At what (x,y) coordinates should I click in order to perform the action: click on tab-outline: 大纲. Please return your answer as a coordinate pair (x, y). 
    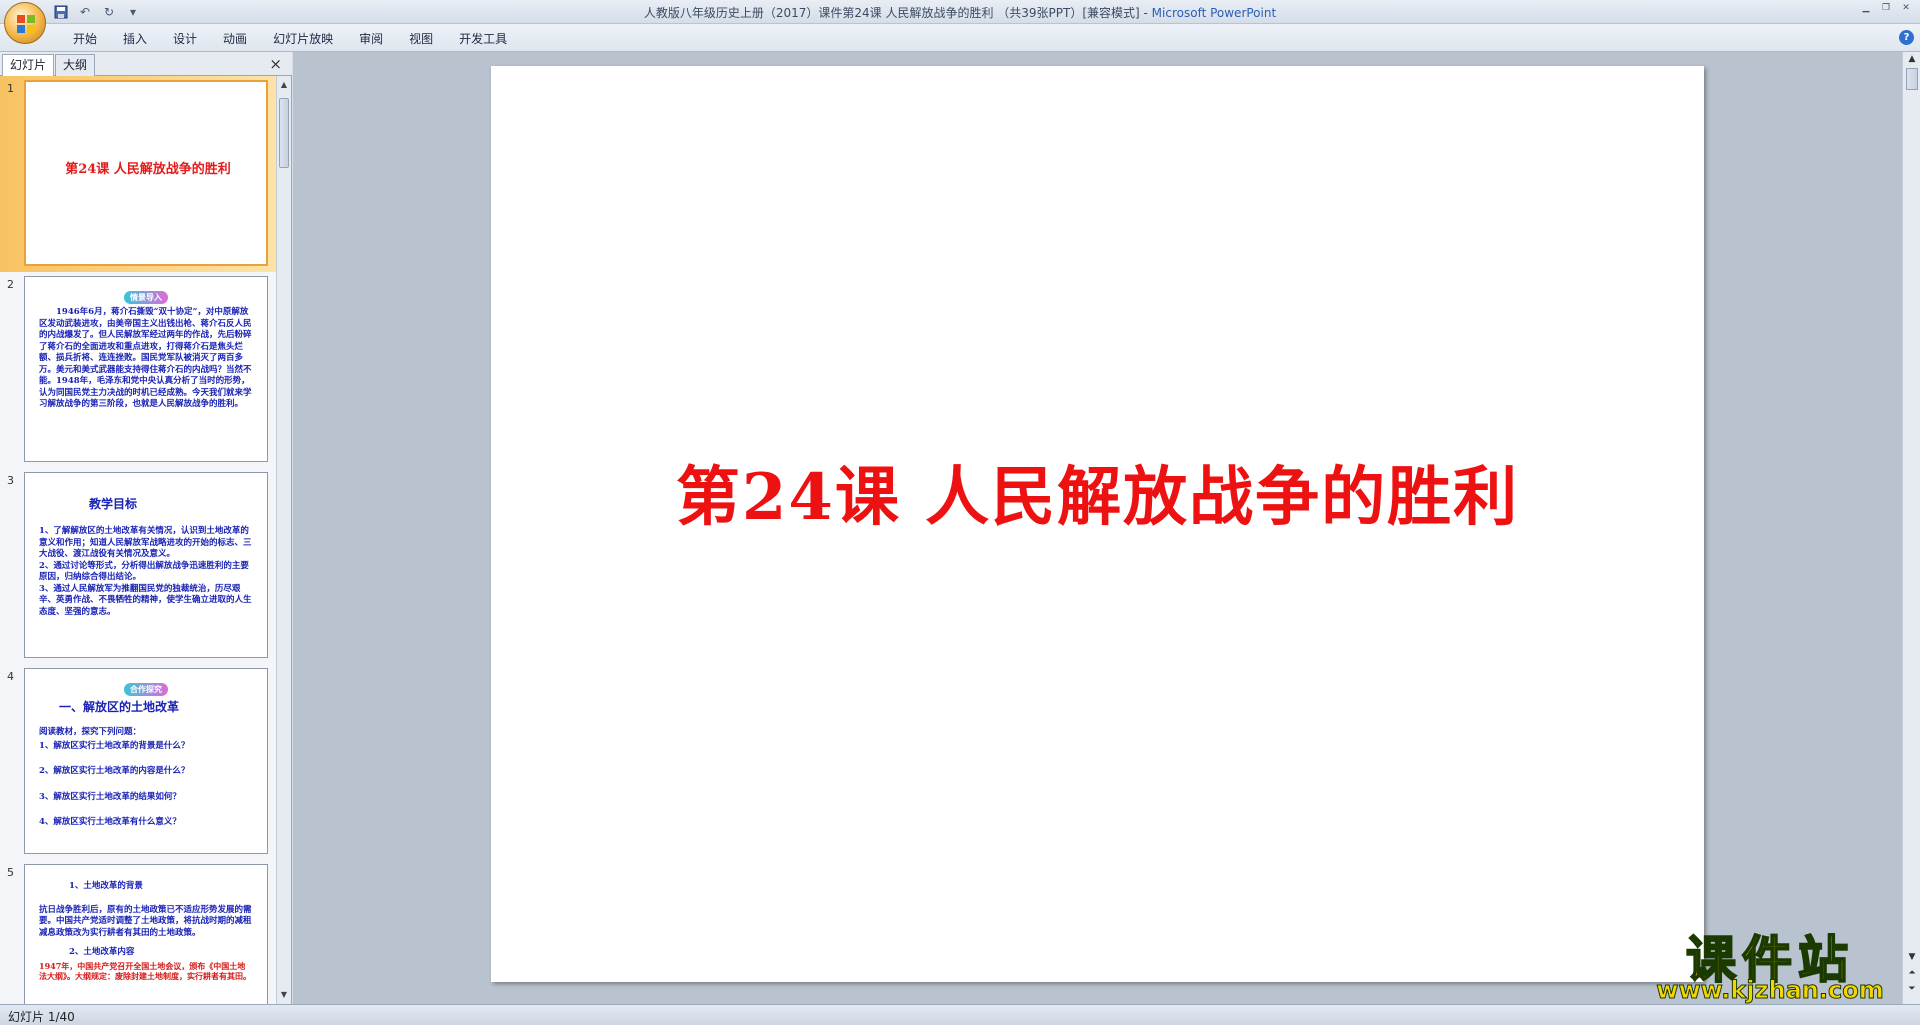
    Looking at the image, I should click on (75, 65).